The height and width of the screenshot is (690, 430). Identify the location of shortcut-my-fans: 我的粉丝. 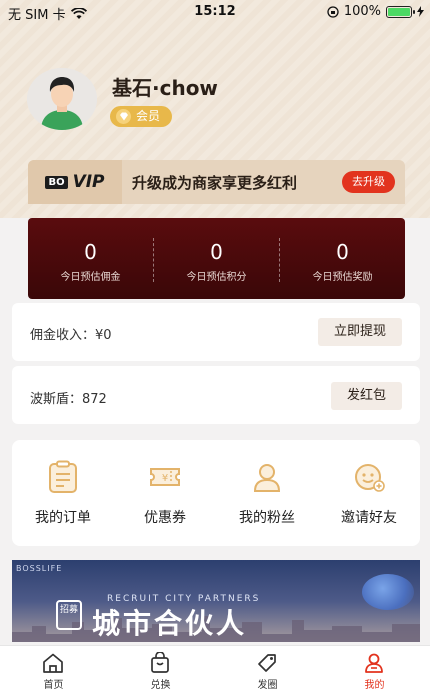
(267, 493).